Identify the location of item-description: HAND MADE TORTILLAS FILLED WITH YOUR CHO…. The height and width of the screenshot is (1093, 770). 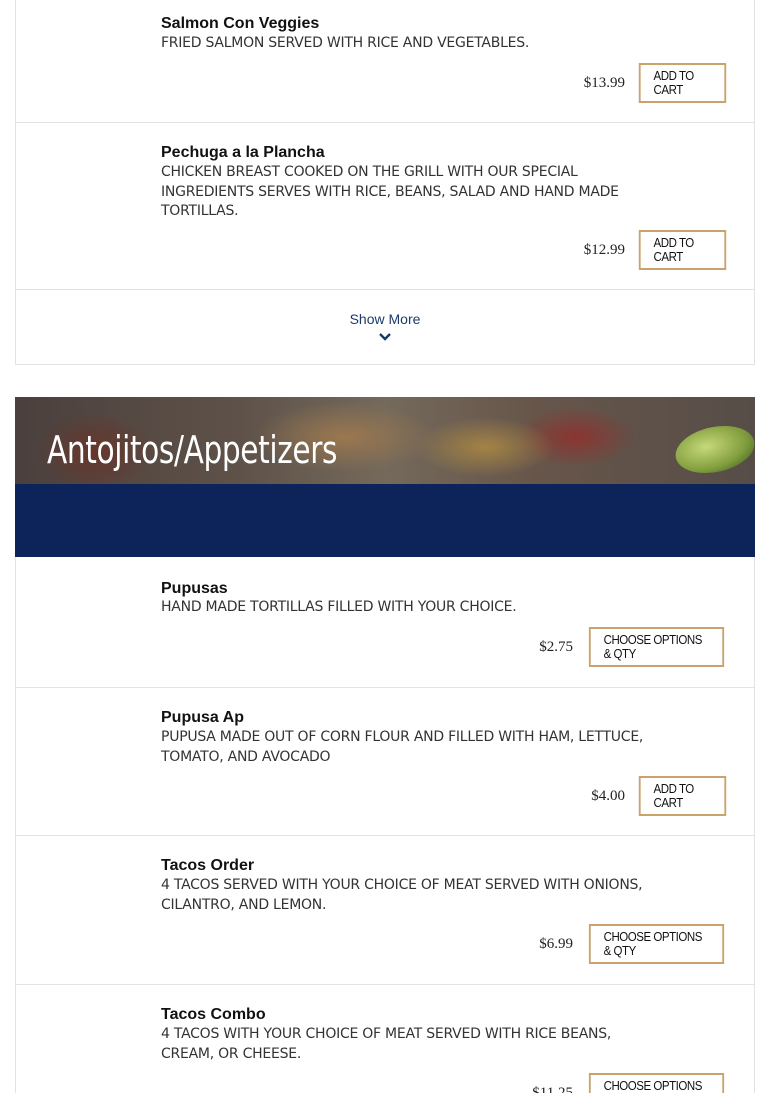
(411, 608).